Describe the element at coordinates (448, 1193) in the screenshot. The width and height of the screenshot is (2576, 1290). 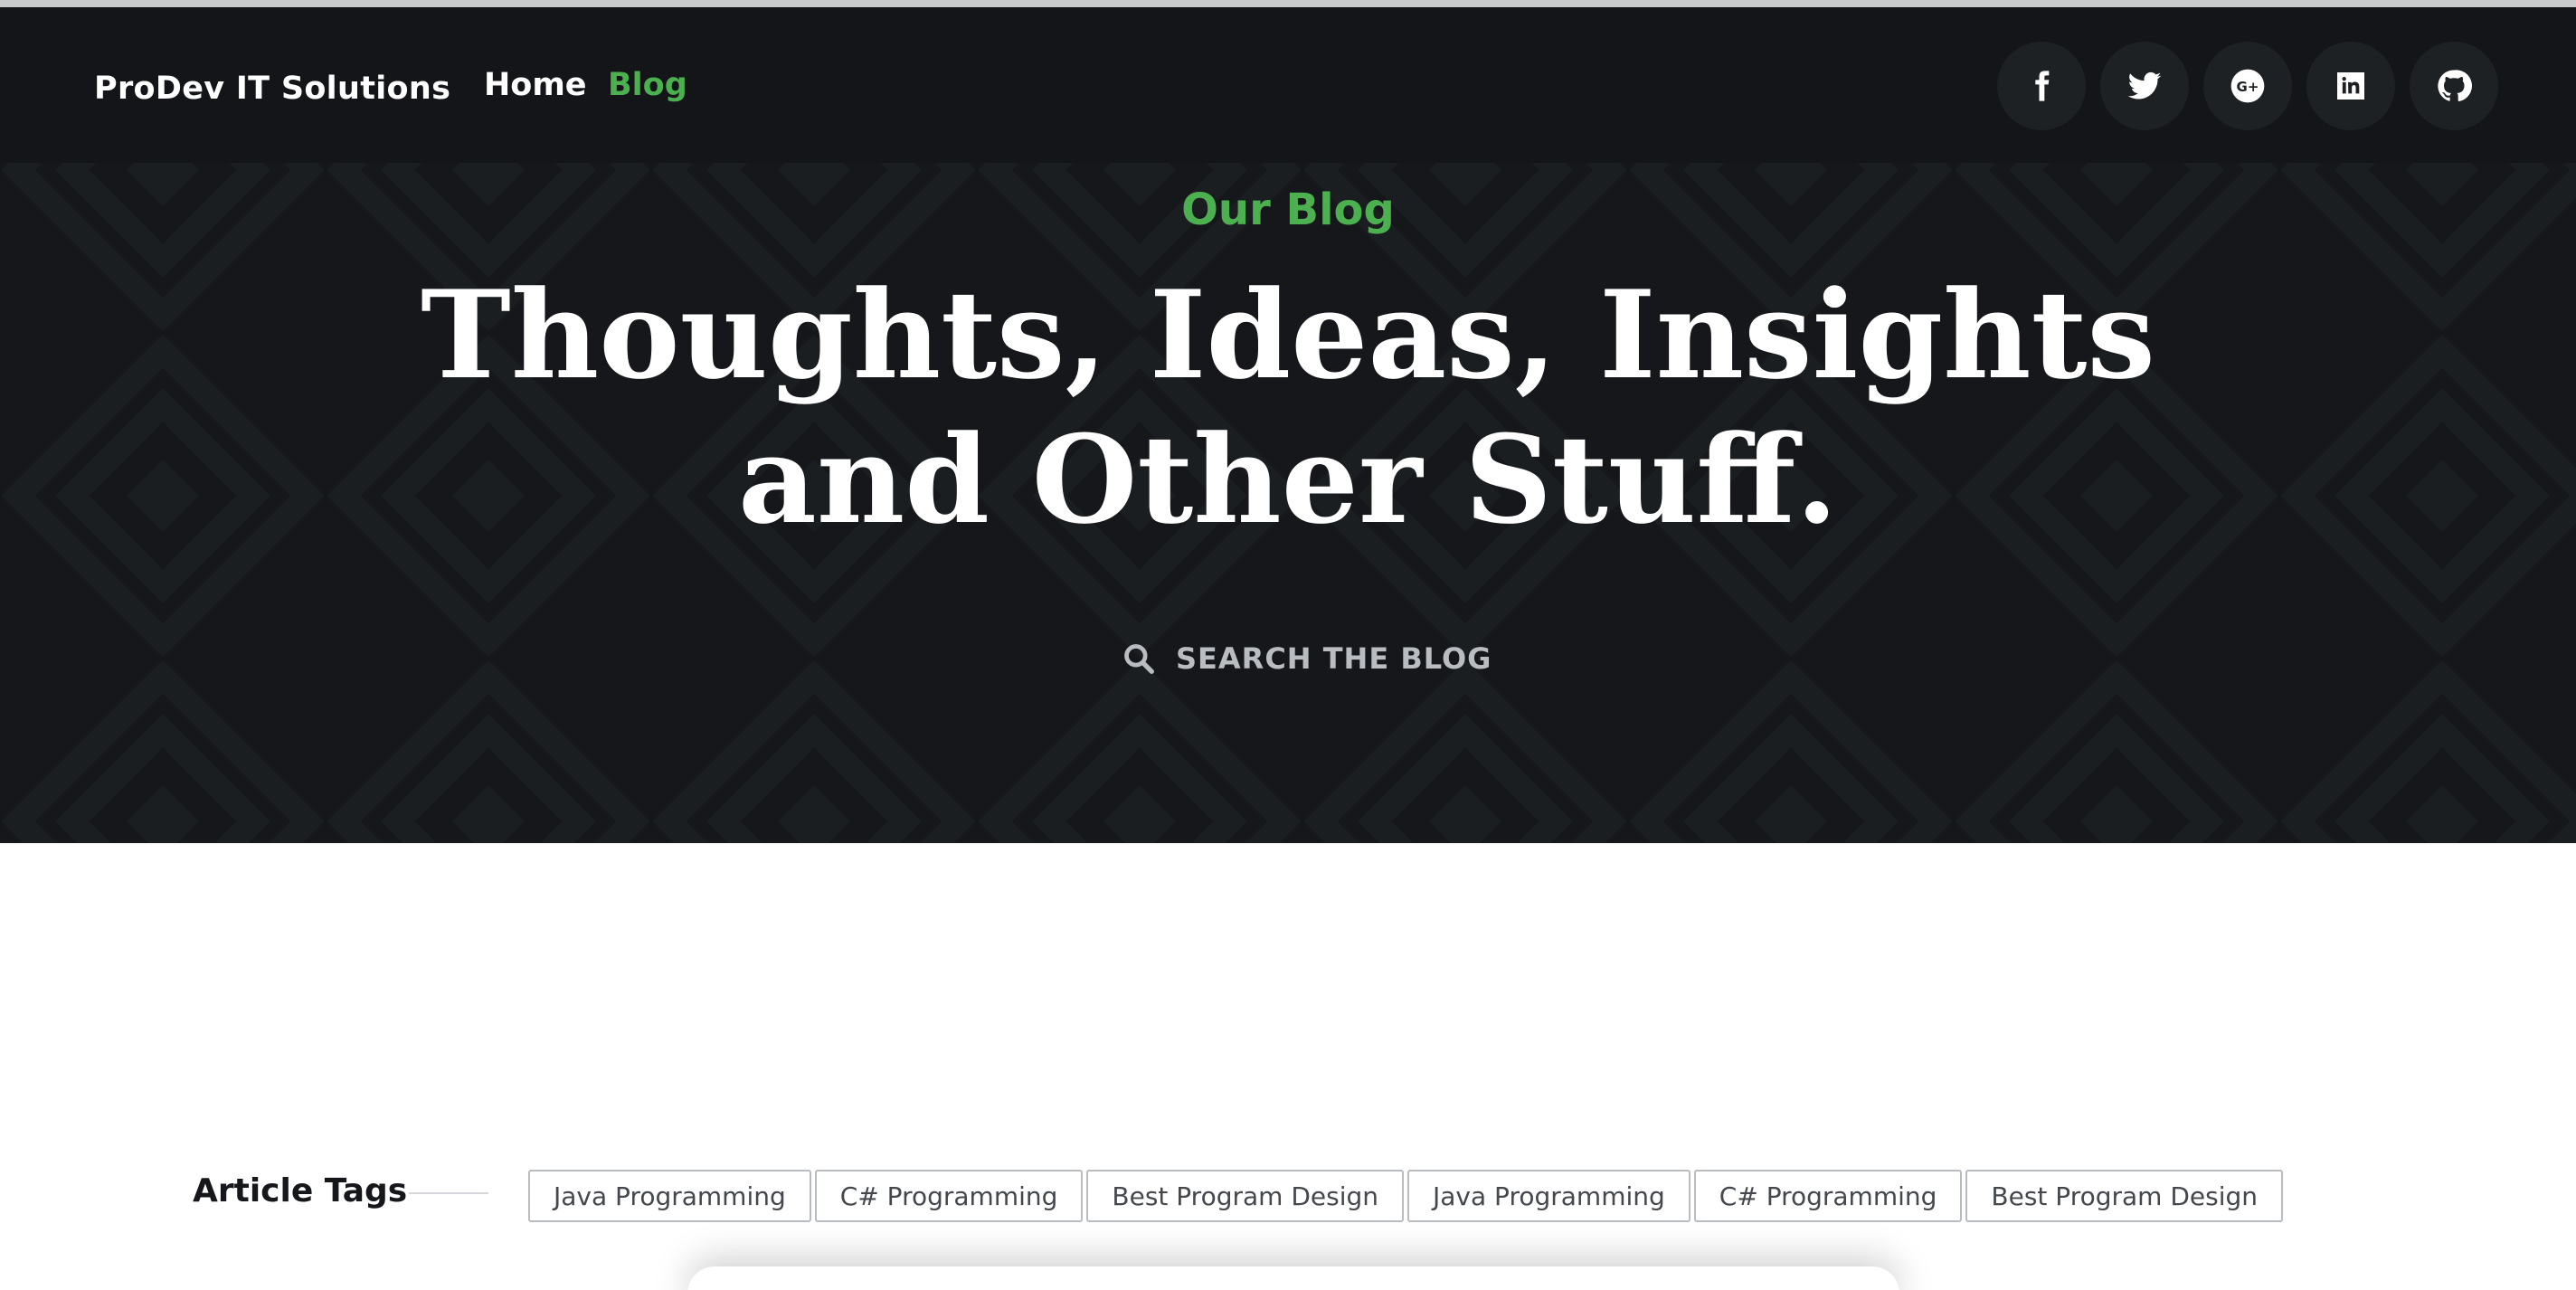
I see `article-tags-divider` at that location.